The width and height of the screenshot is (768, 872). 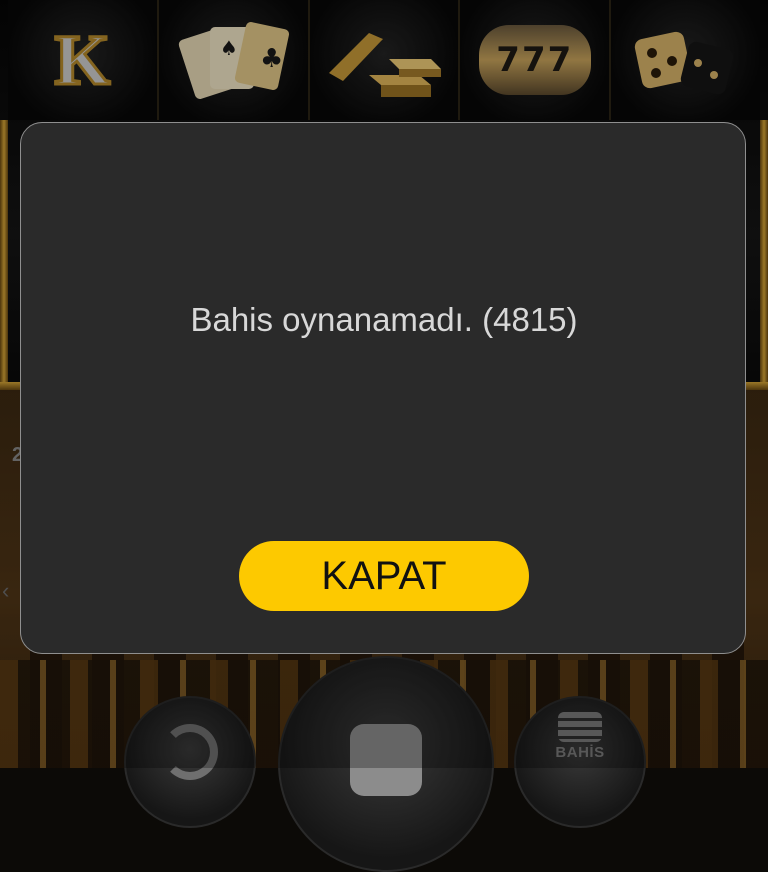 I want to click on close-button: KAPAT, so click(x=384, y=576).